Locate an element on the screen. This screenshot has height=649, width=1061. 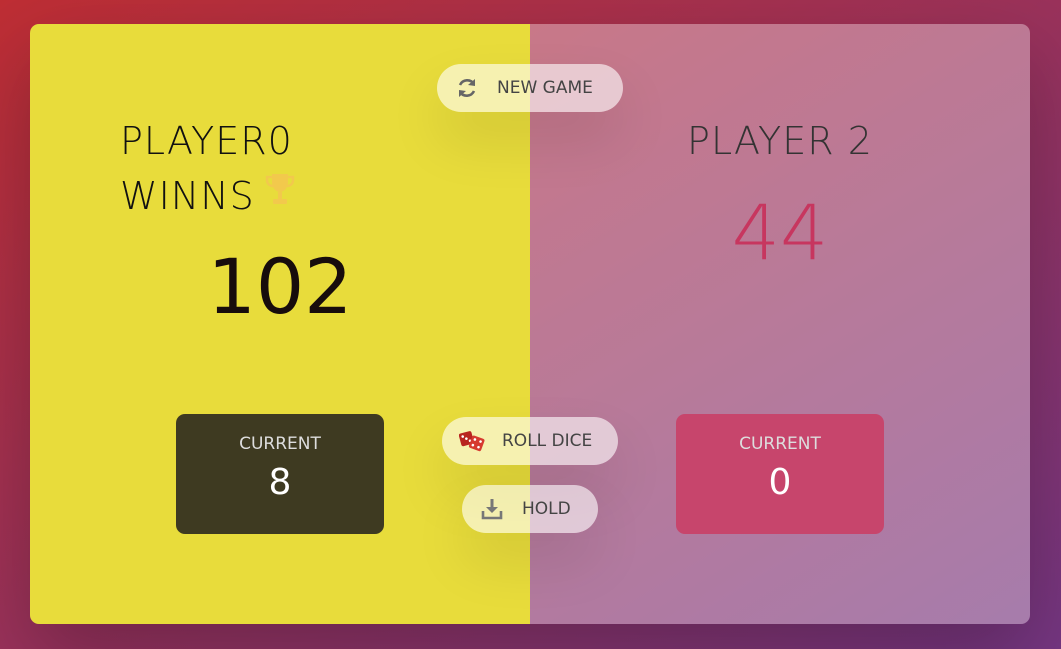
refresh-icon is located at coordinates (467, 88).